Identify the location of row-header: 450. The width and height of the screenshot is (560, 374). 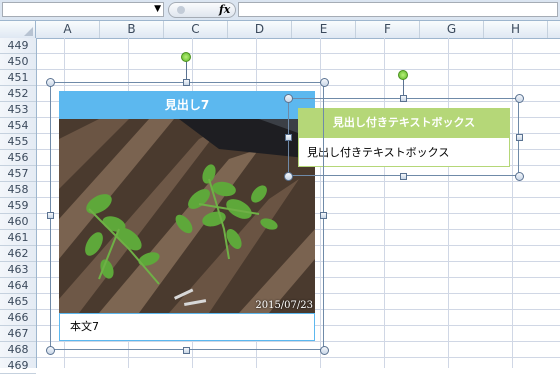
(18, 62).